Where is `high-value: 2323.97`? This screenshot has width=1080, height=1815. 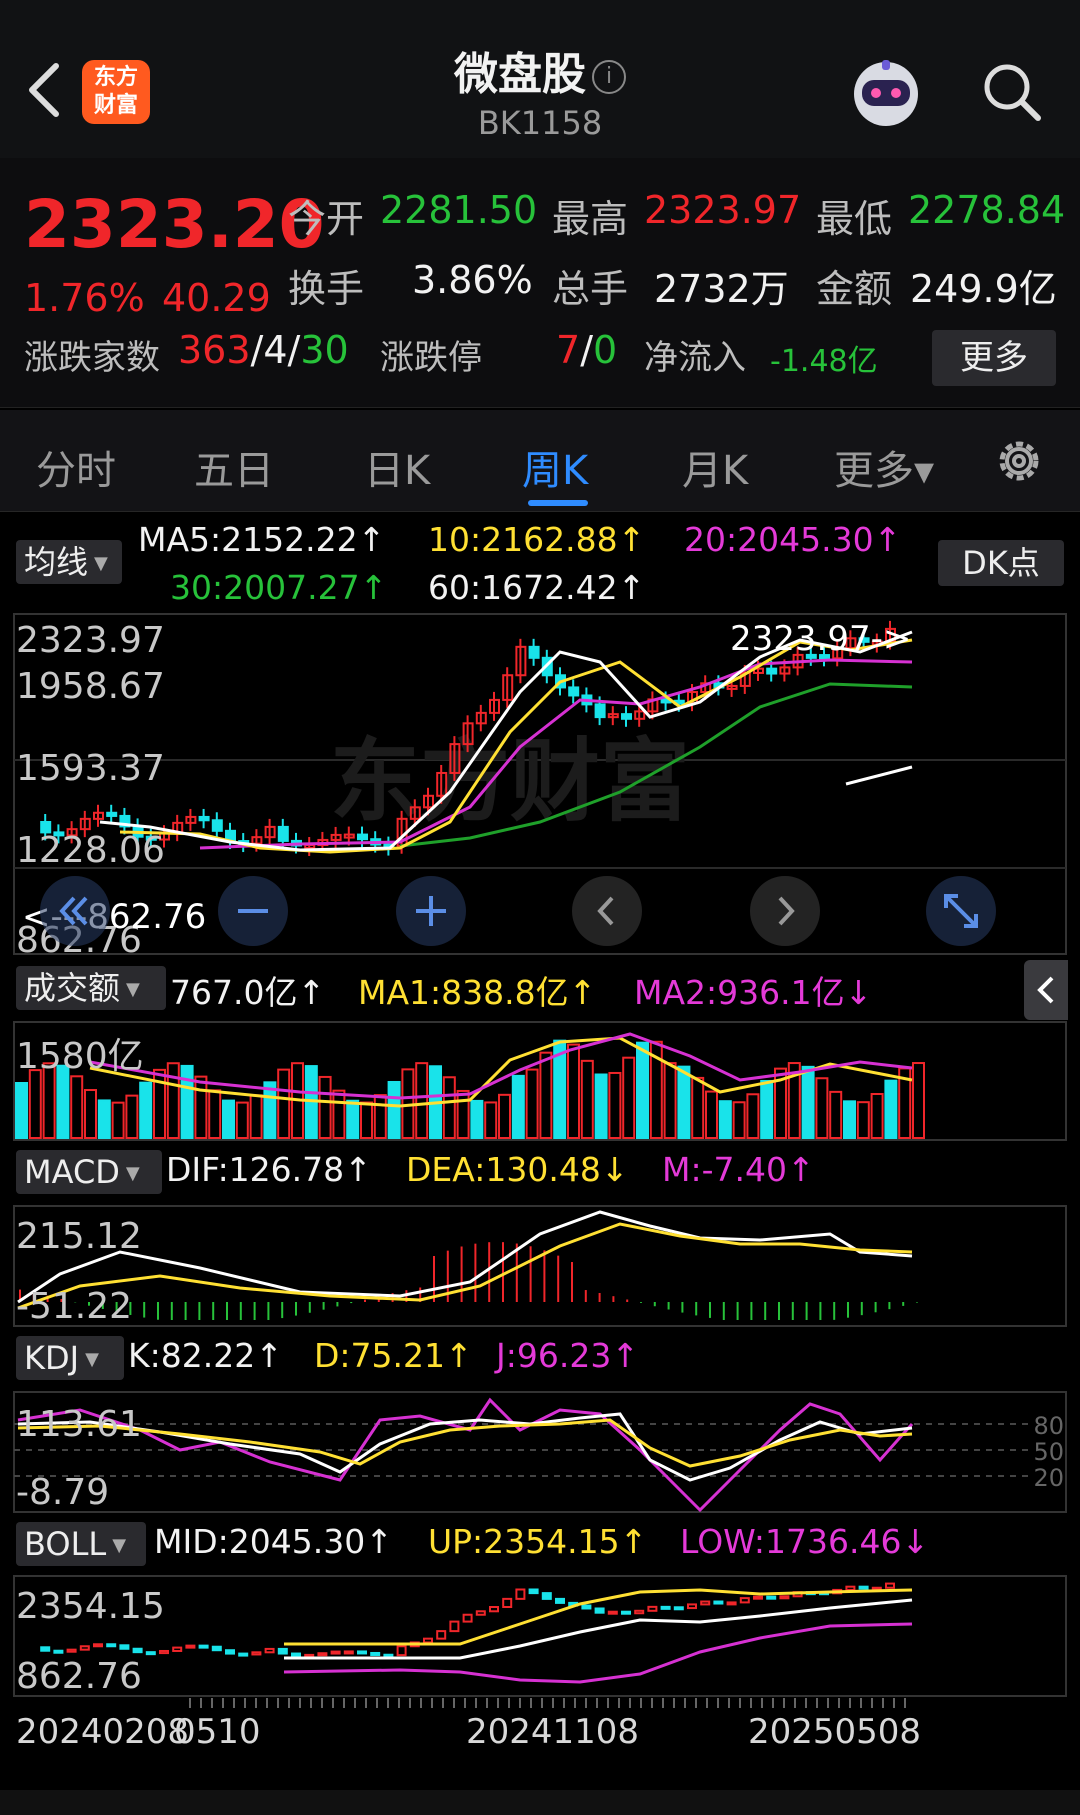 high-value: 2323.97 is located at coordinates (723, 210).